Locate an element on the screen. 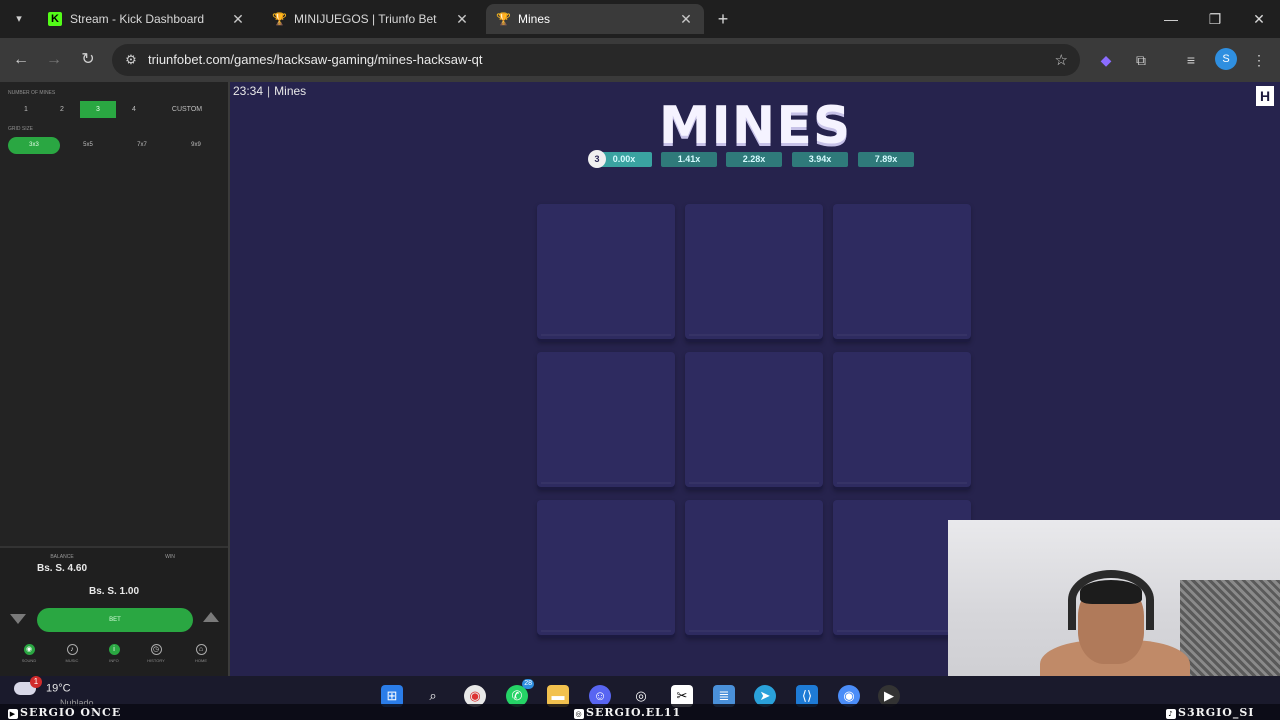 Image resolution: width=1280 pixels, height=720 pixels. whatsapp-badge: 28 is located at coordinates (528, 684).